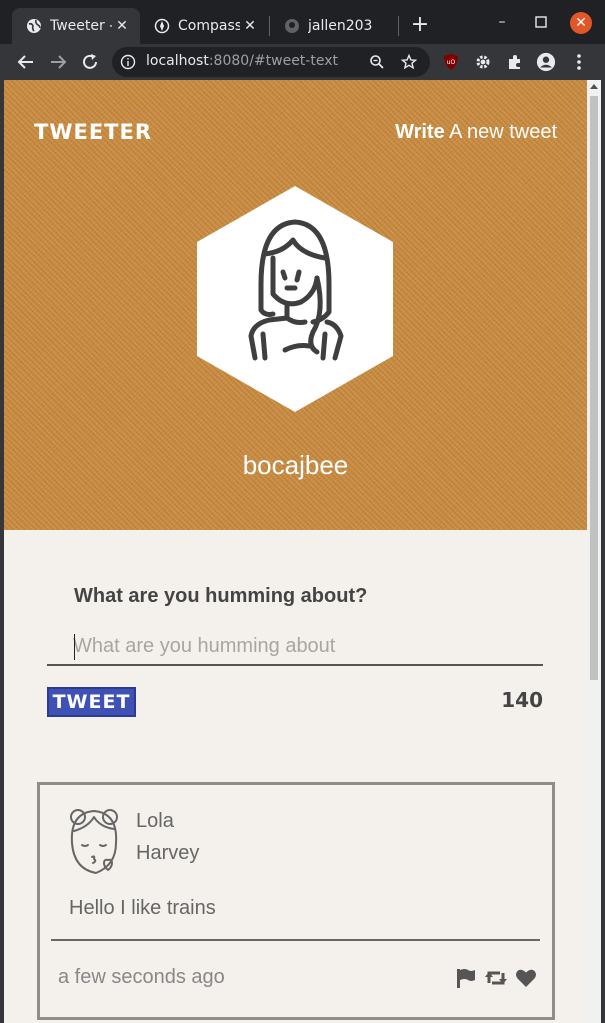 The width and height of the screenshot is (605, 1023). Describe the element at coordinates (168, 853) in the screenshot. I see `tweet-author-last-name: Harvey` at that location.